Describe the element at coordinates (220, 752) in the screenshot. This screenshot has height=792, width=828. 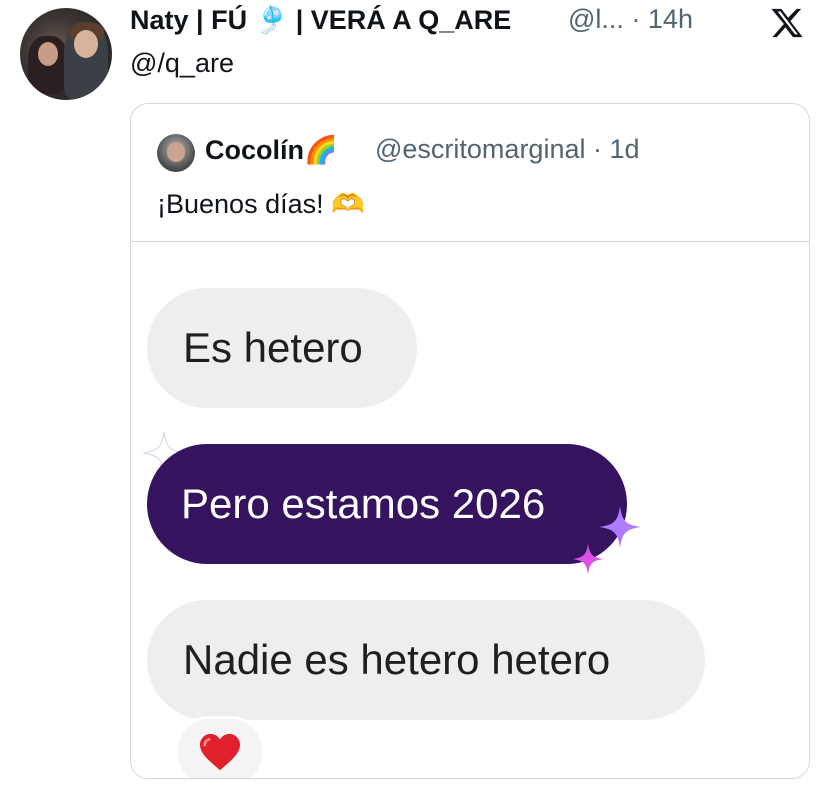
I see `heart-icon` at that location.